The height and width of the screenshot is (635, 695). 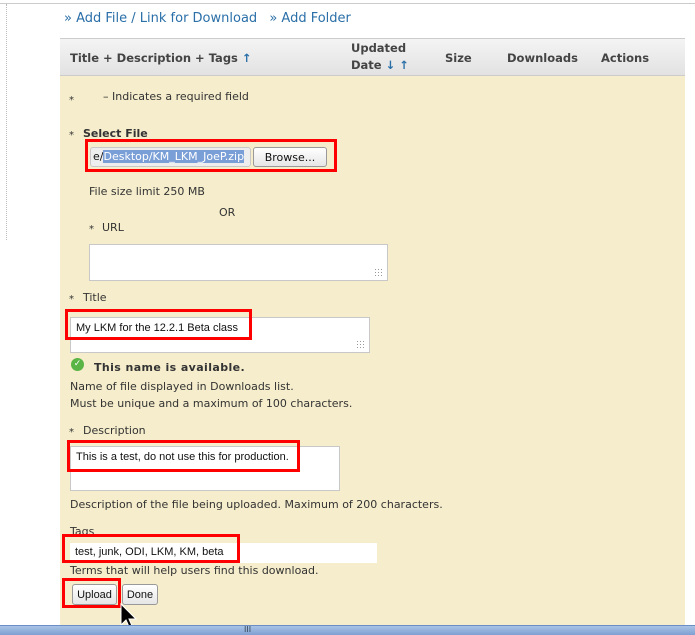 What do you see at coordinates (366, 65) in the screenshot?
I see `col-updated-label: Date` at bounding box center [366, 65].